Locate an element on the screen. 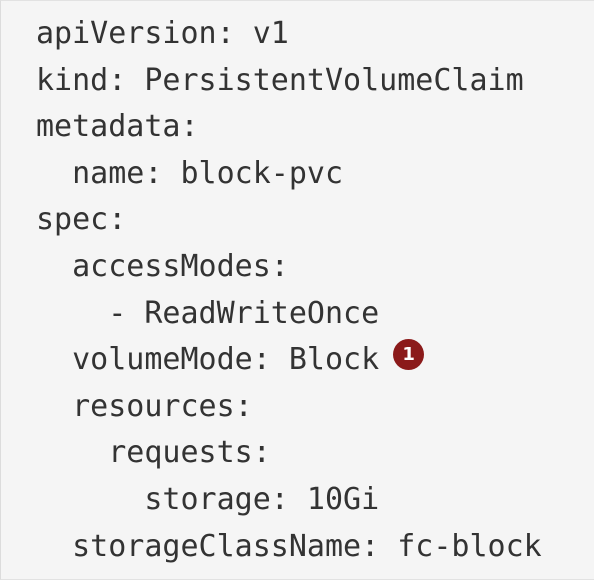 The width and height of the screenshot is (594, 580). code-line-kind: kind: PersistentVolumeClaim is located at coordinates (280, 80).